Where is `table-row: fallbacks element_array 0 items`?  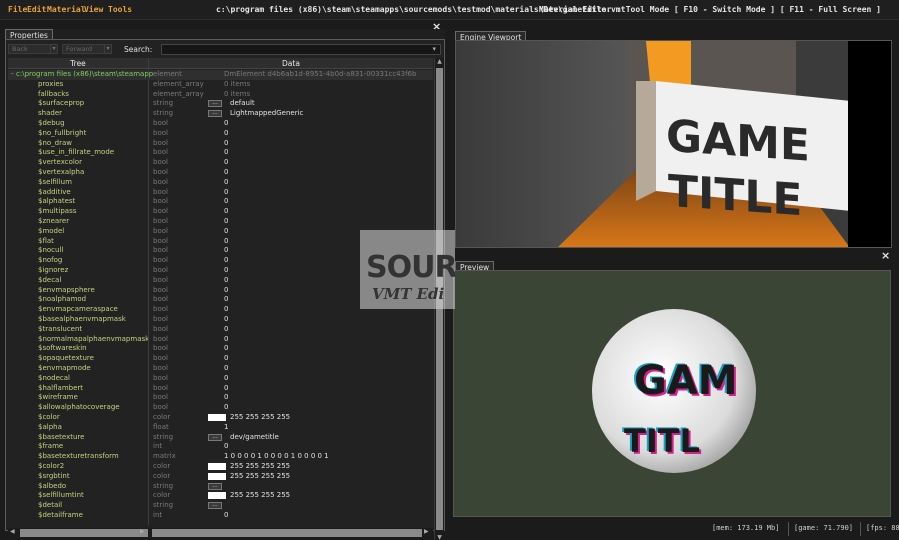
table-row: fallbacks element_array 0 items is located at coordinates (220, 95).